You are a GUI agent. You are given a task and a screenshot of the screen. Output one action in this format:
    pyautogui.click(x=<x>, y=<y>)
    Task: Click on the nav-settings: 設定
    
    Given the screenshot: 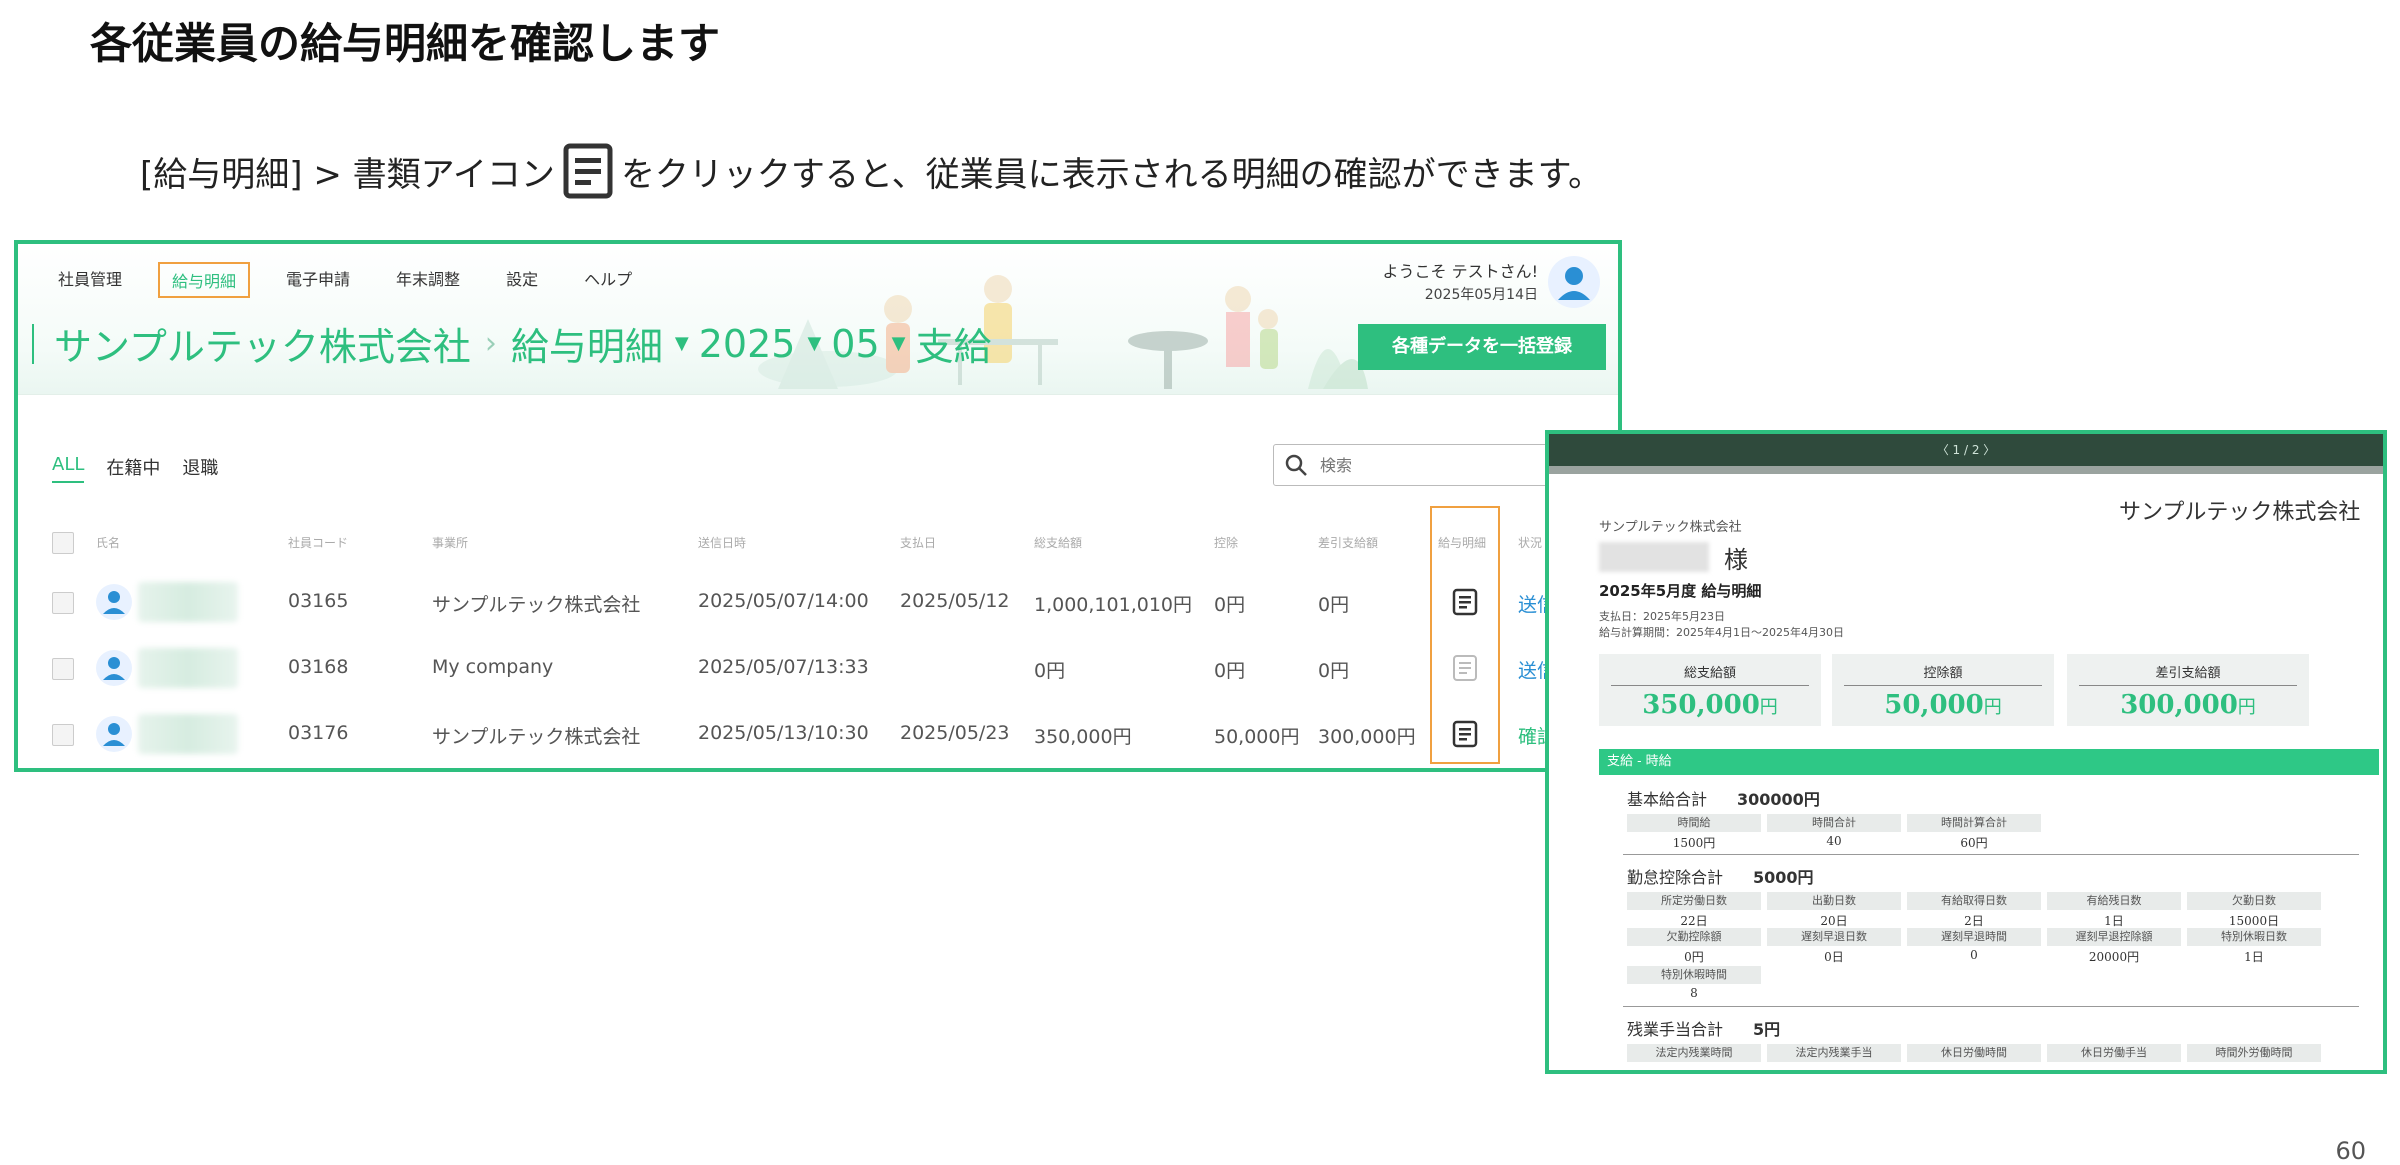 What is the action you would take?
    pyautogui.click(x=522, y=280)
    